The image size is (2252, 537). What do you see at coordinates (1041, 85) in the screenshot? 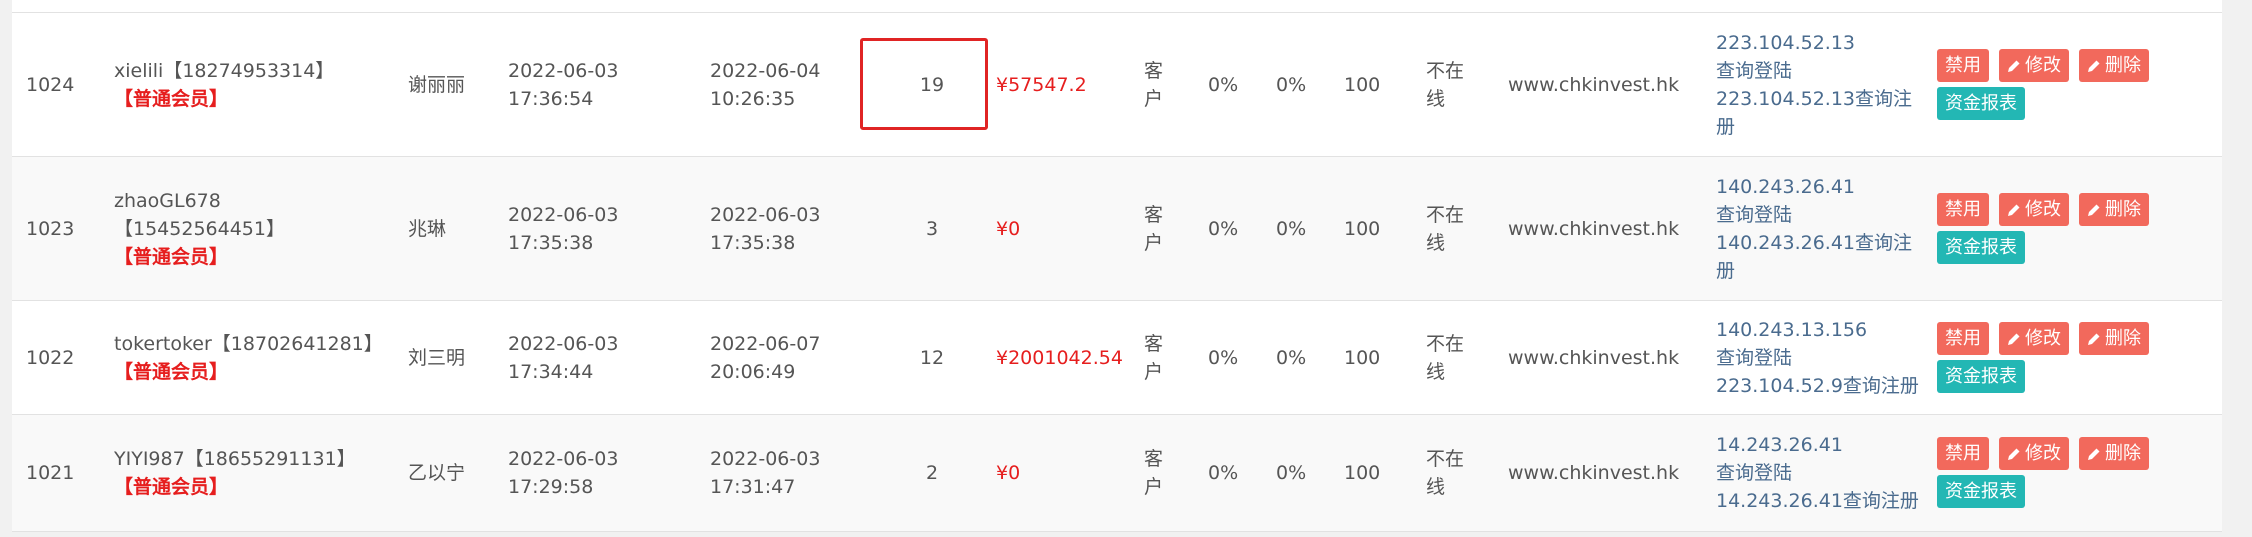
I see `balance-text: ¥57547.2` at bounding box center [1041, 85].